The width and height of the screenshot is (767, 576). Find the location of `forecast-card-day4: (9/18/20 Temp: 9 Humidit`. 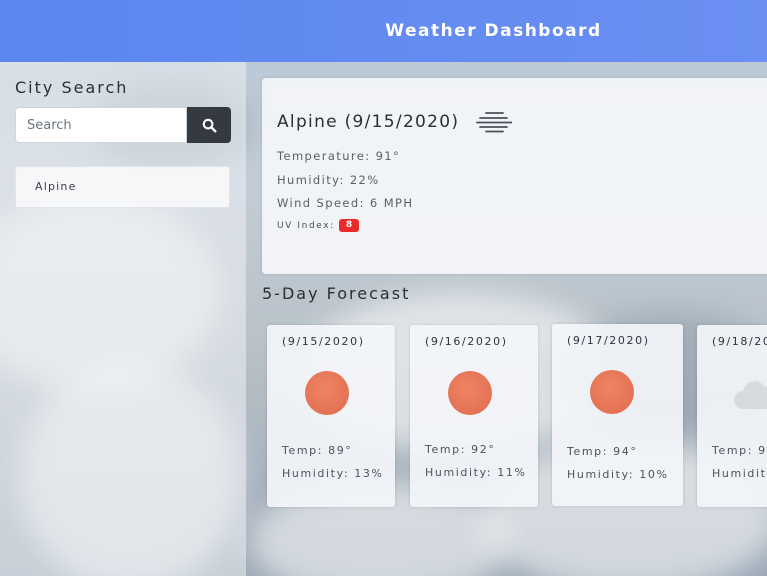

forecast-card-day4: (9/18/20 Temp: 9 Humidit is located at coordinates (732, 416).